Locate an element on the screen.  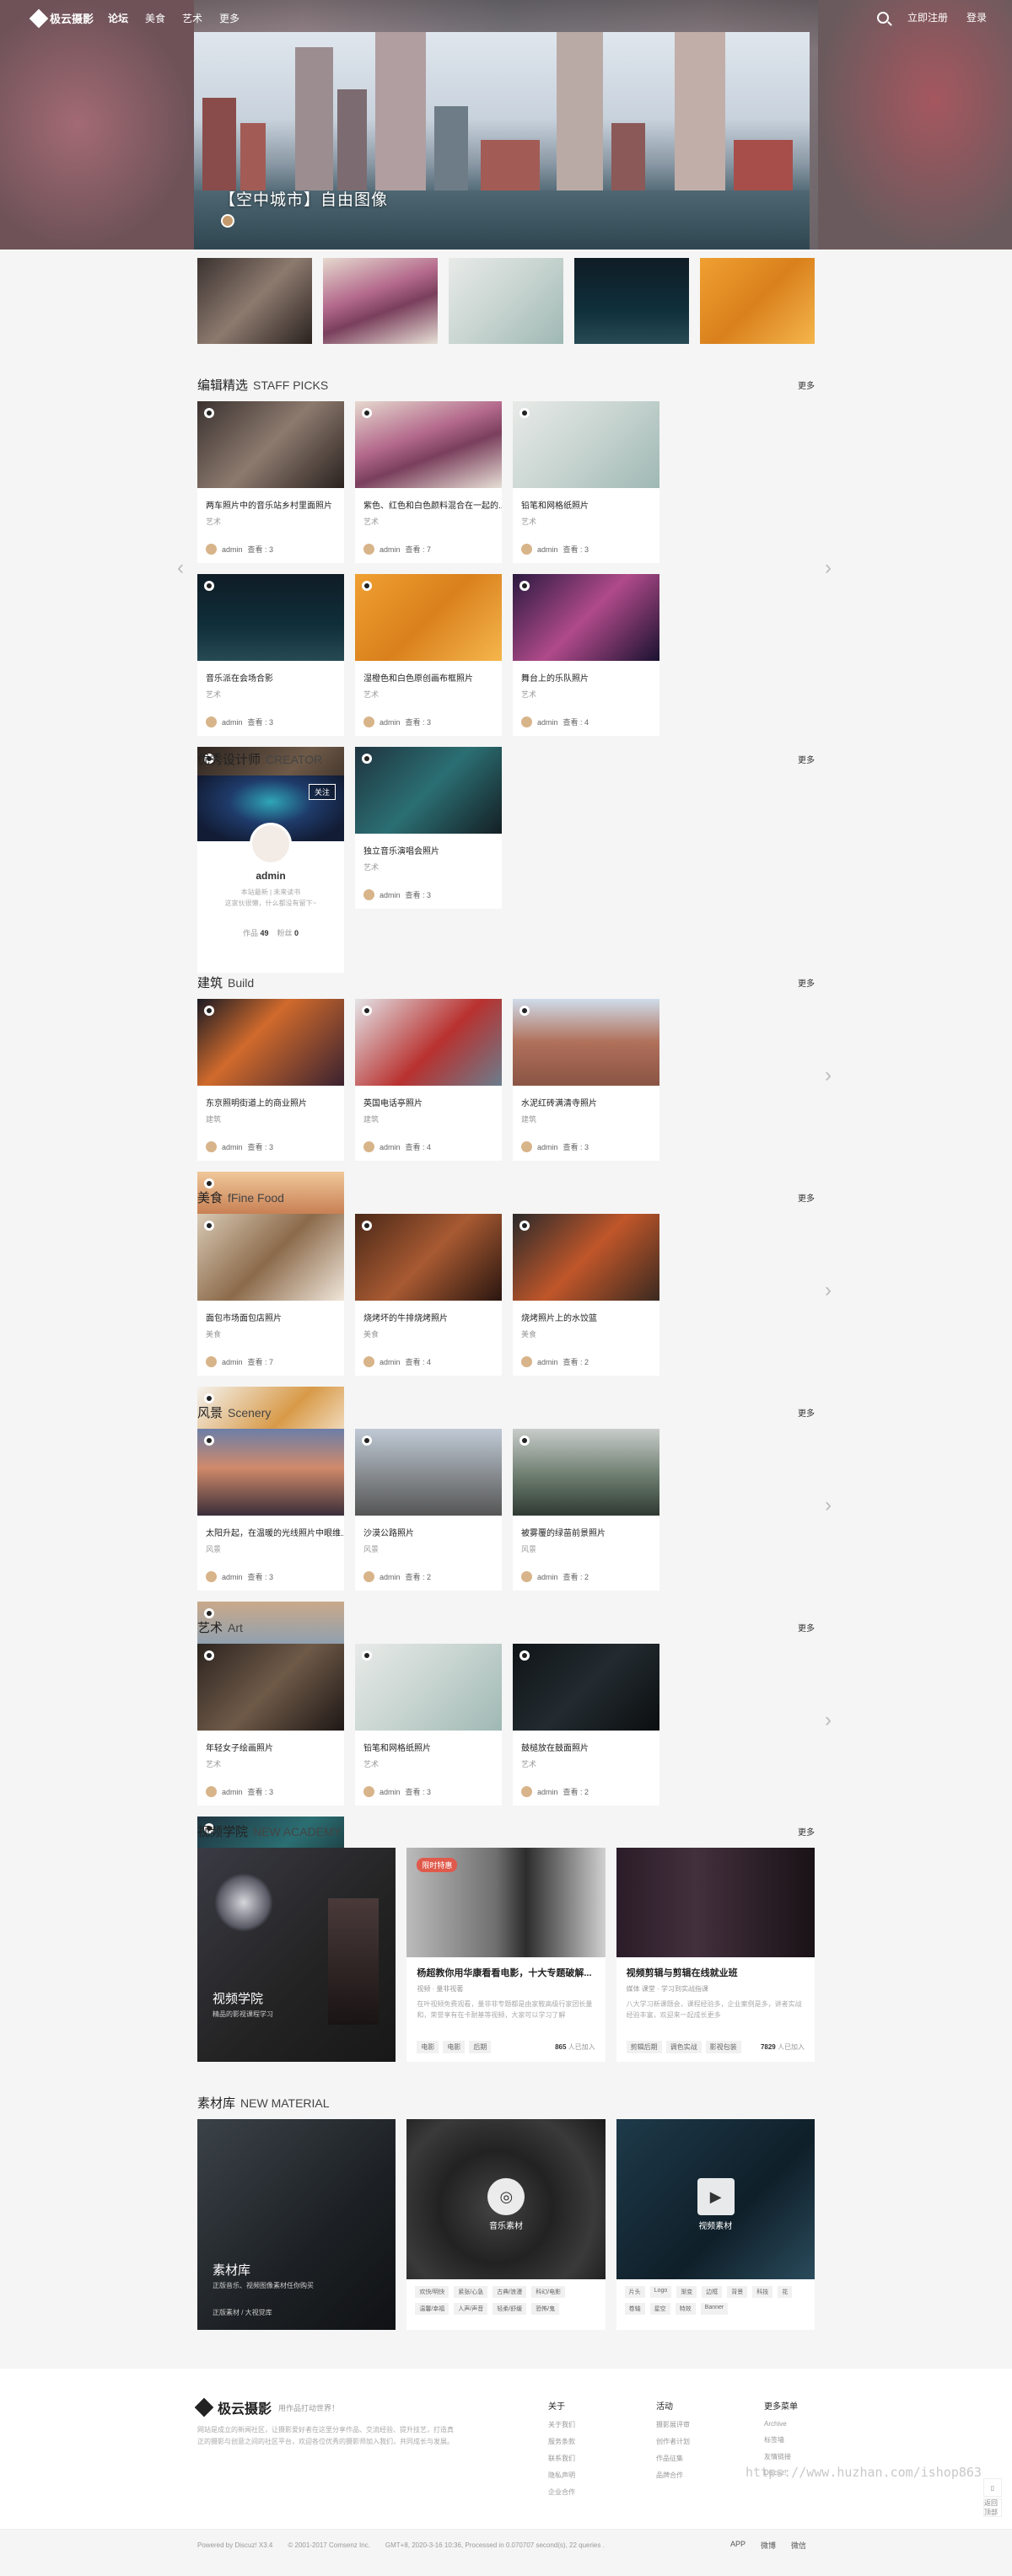
photo-card: 烧烤照片上的水饺篮 美食 admin 查看 : 2 is located at coordinates (586, 1295).